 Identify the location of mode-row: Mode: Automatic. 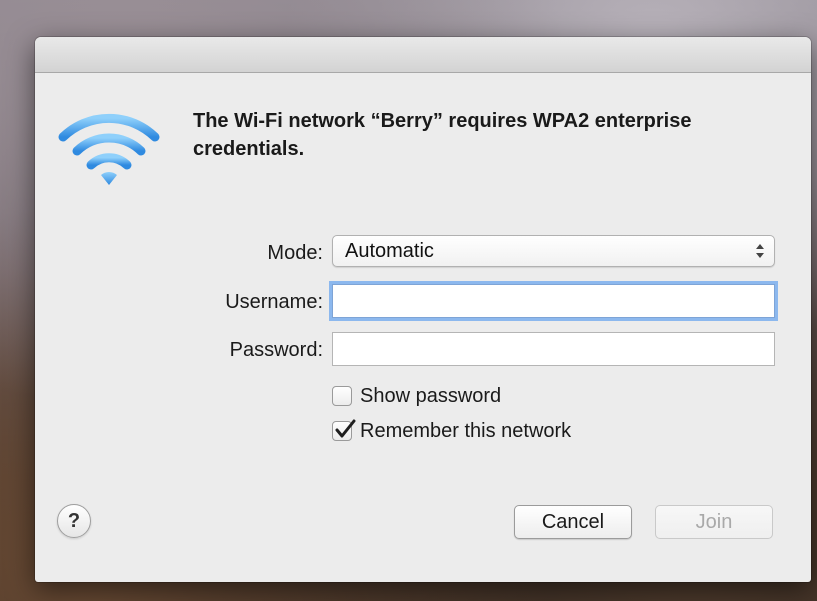
(423, 253).